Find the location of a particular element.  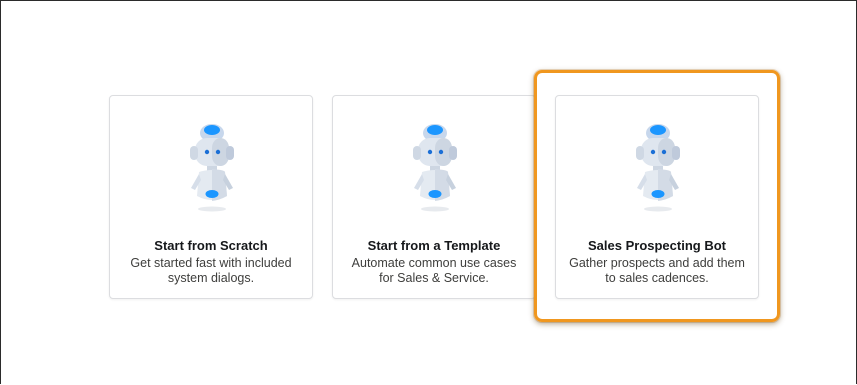

card-title: Sales Prospecting Bot is located at coordinates (657, 245).